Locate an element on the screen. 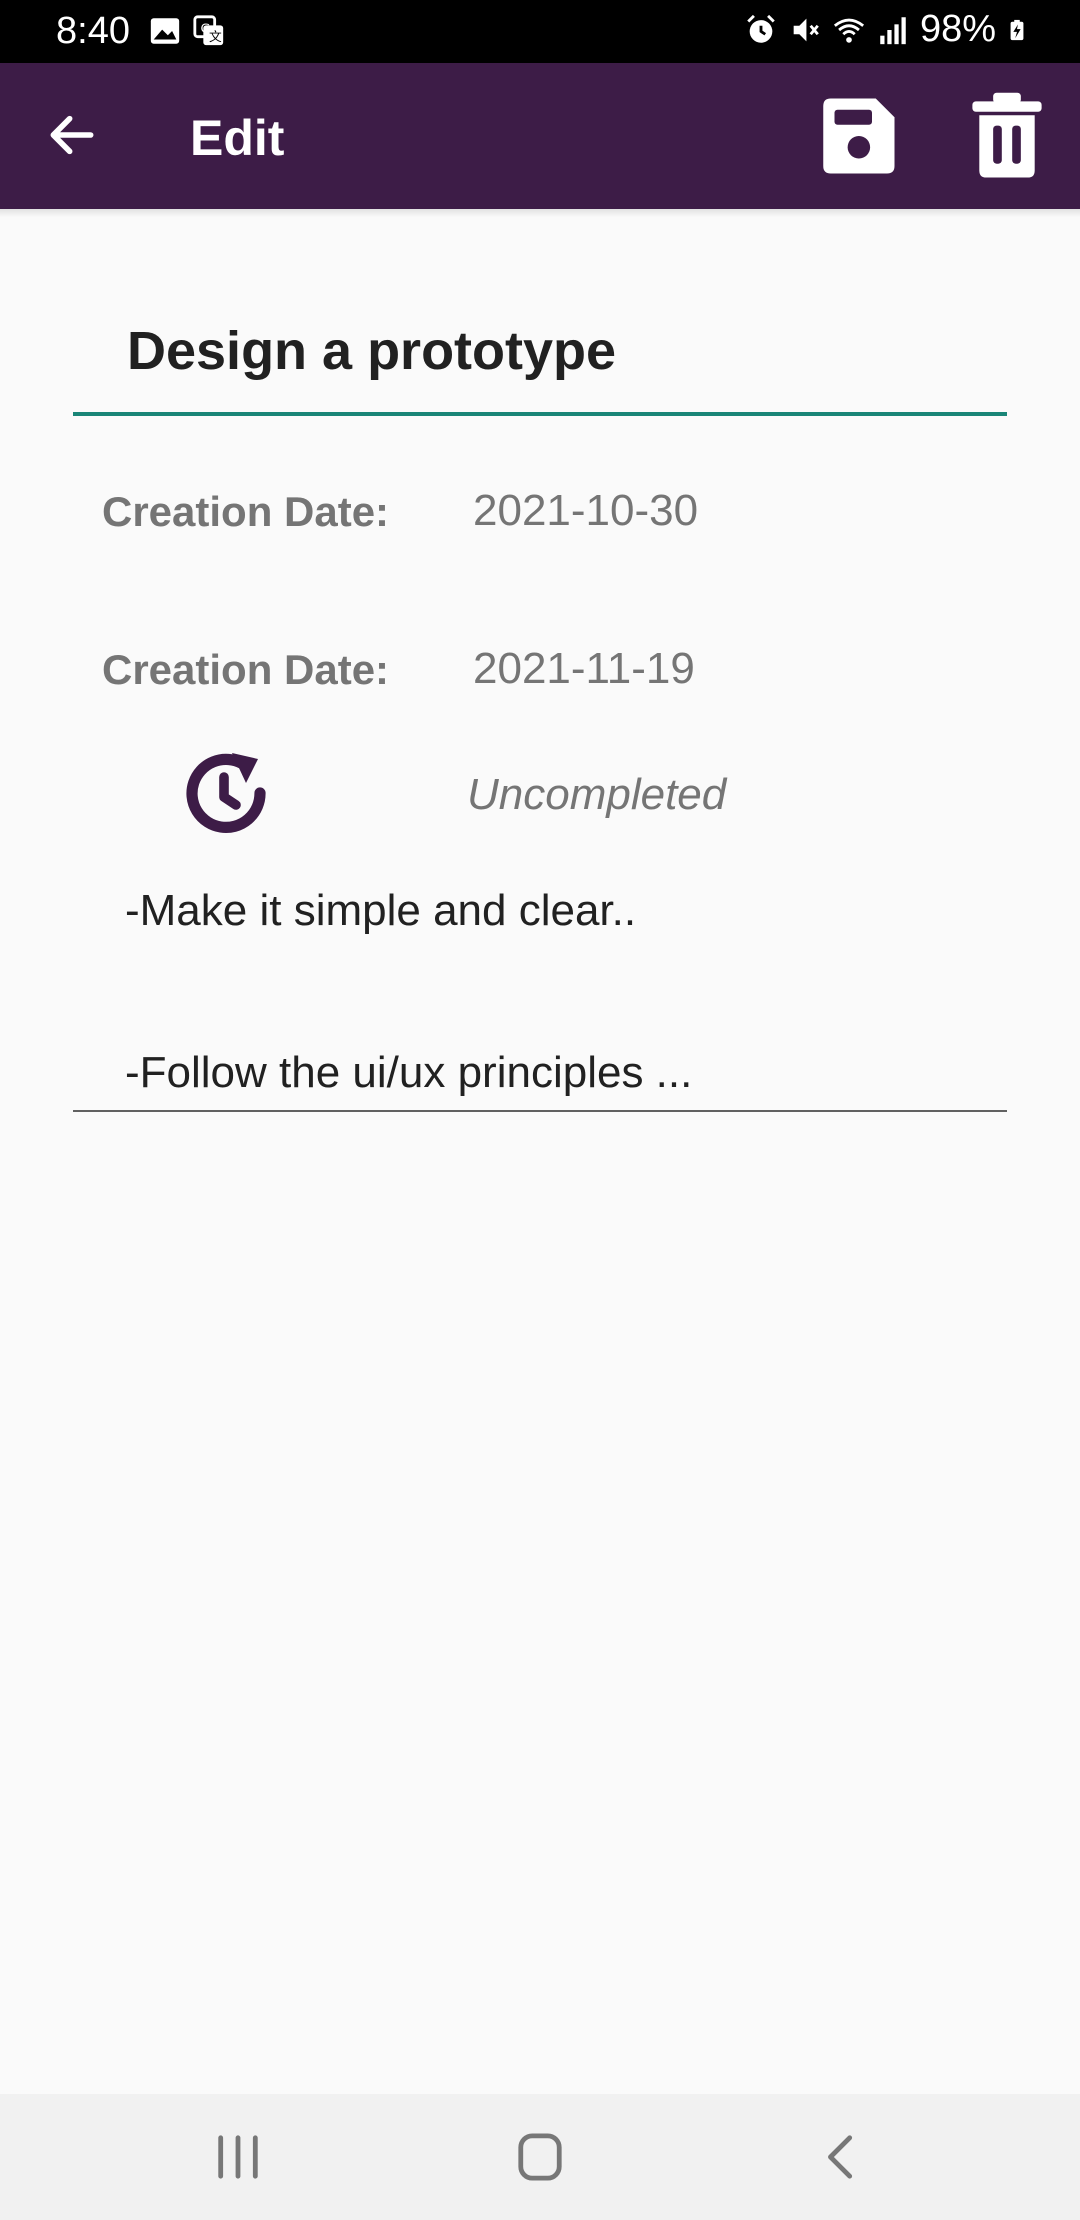  second-date-value: 2021-11-19 is located at coordinates (584, 669).